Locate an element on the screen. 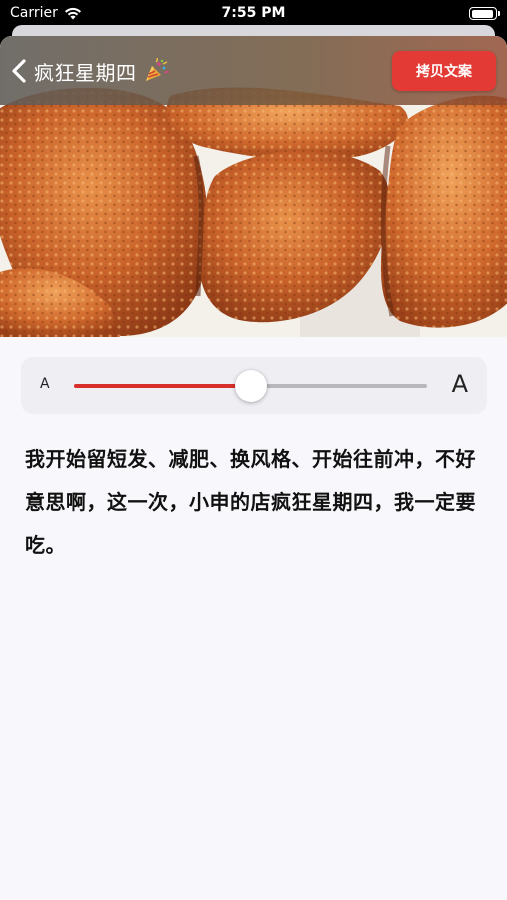  page-title-text: 疯狂星期四 is located at coordinates (85, 73).